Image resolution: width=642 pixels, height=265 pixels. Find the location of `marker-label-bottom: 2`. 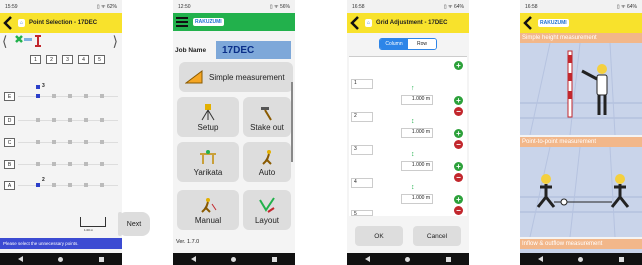

marker-label-bottom: 2 is located at coordinates (43, 180).